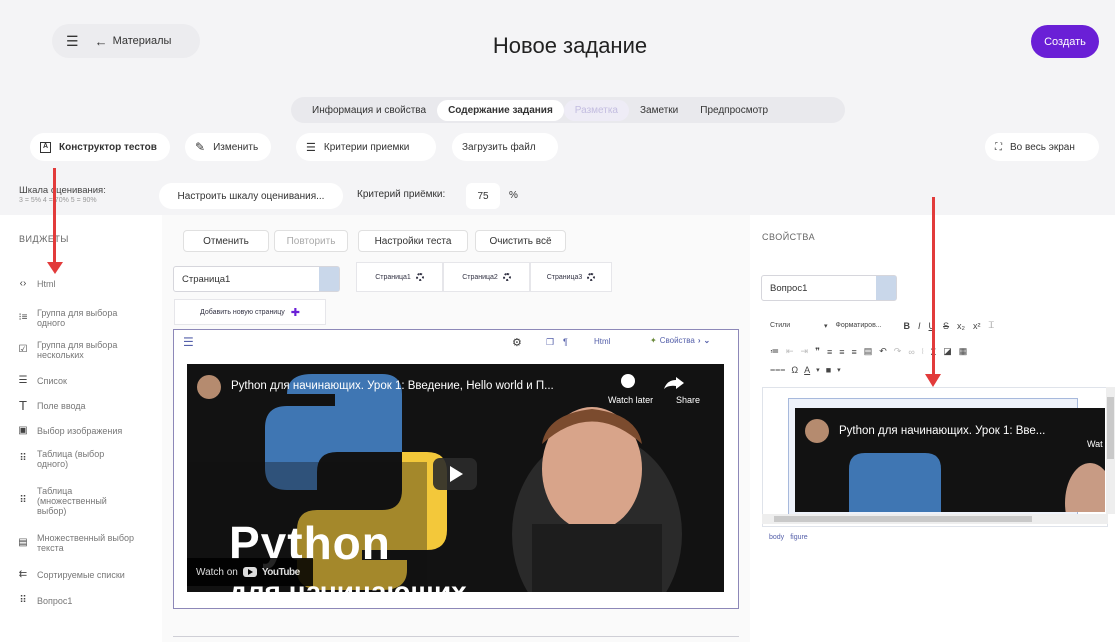 Image resolution: width=1115 pixels, height=642 pixels. I want to click on test-settings-button: Настройки теста, so click(413, 241).